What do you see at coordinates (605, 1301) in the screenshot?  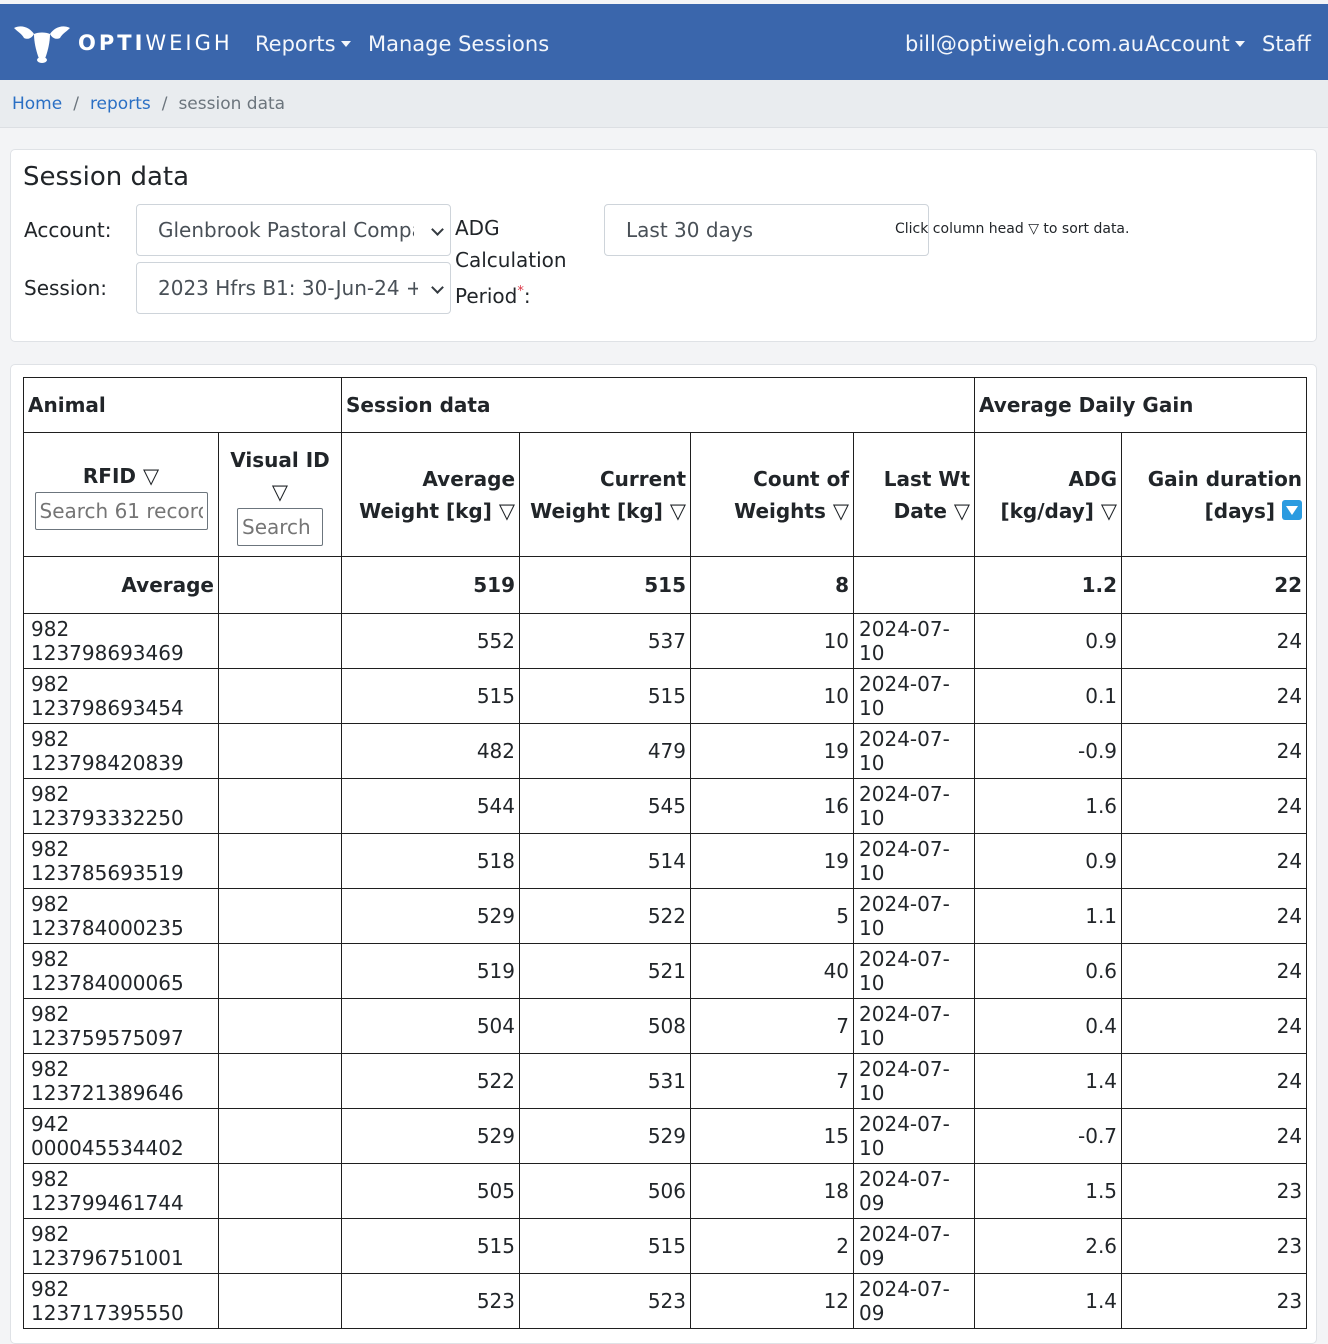 I see `cell-current-weight: 523` at bounding box center [605, 1301].